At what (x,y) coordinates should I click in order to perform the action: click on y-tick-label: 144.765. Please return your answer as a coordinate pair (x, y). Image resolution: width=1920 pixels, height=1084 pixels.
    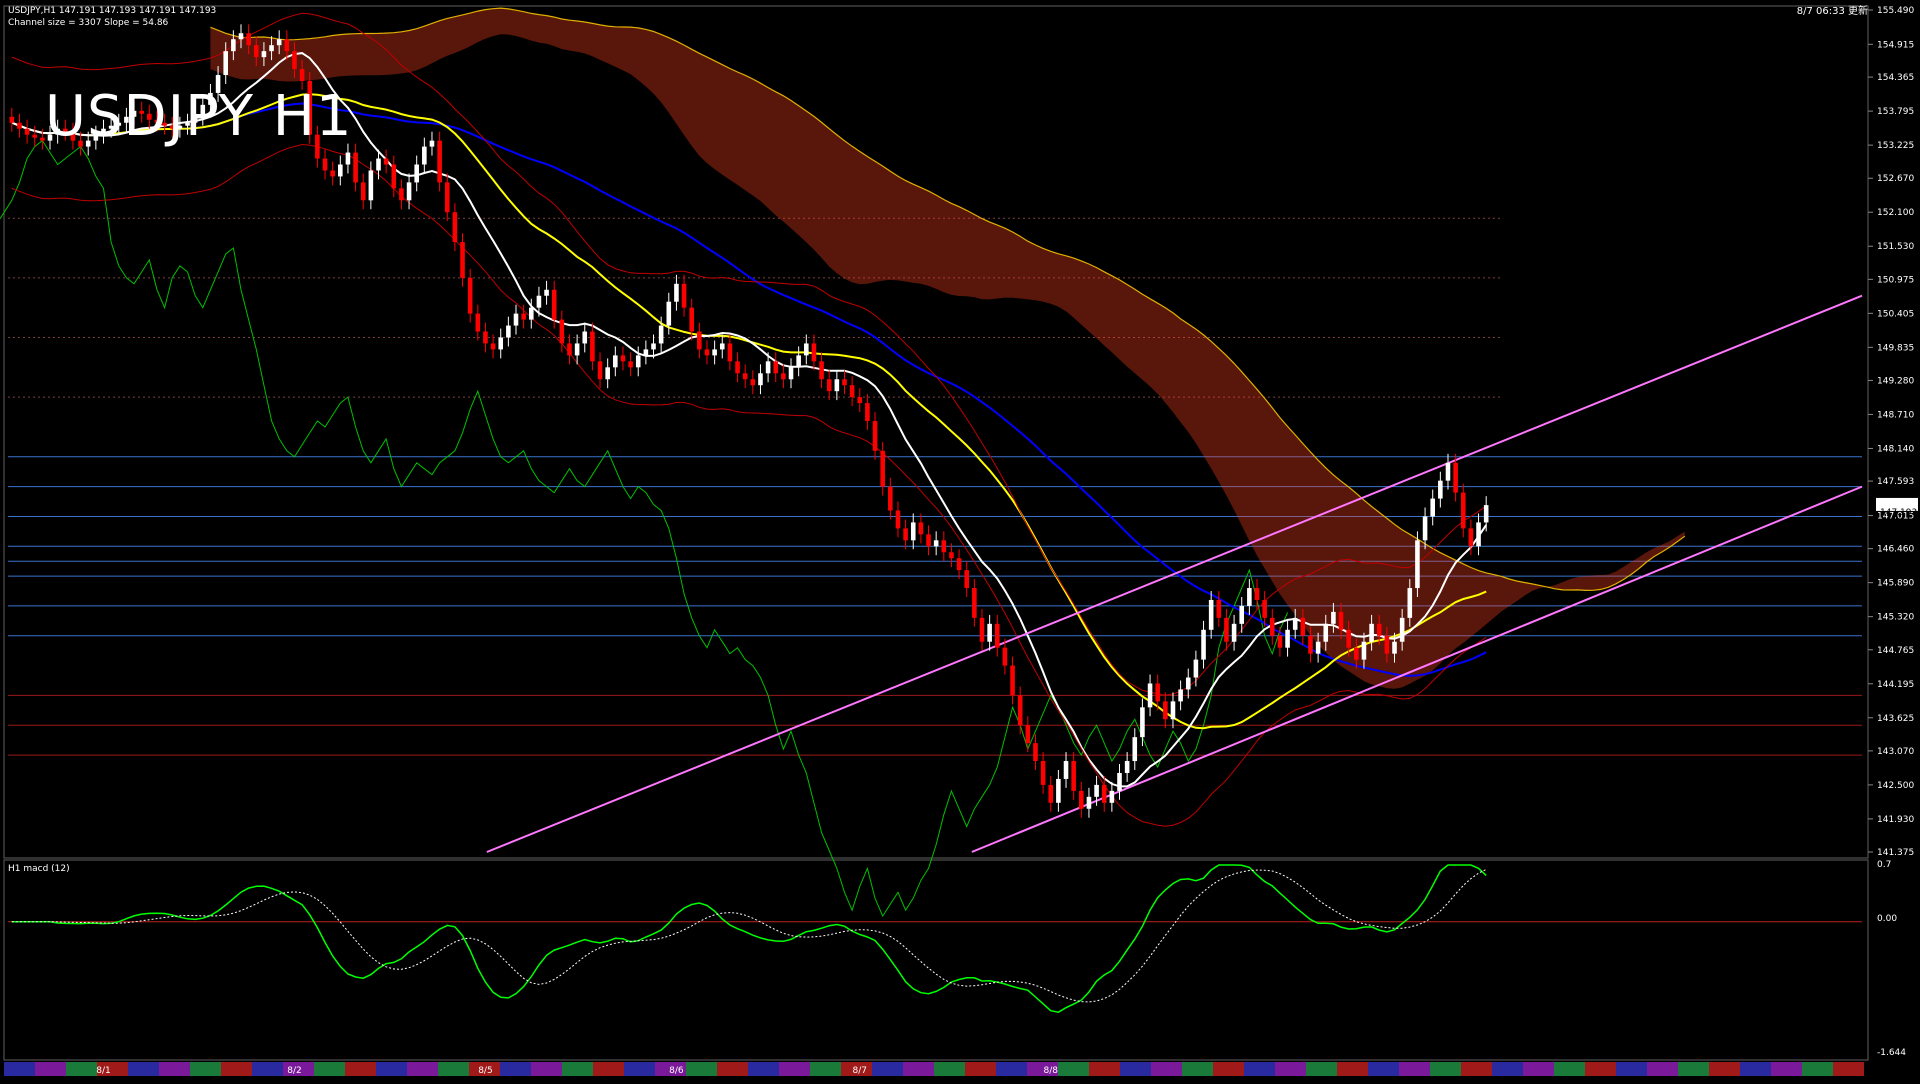
    Looking at the image, I should click on (1895, 651).